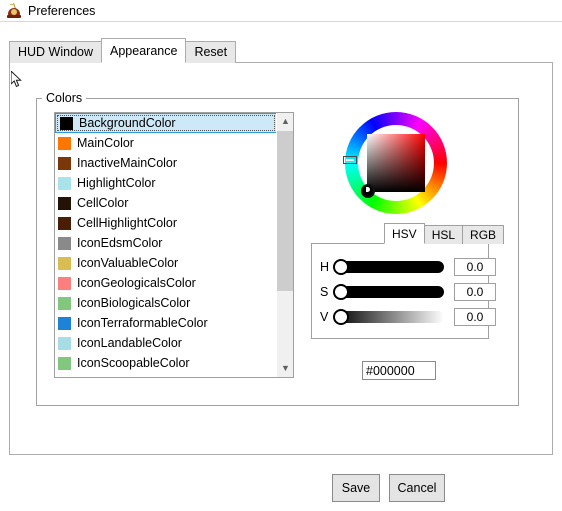 This screenshot has height=511, width=562. Describe the element at coordinates (134, 303) in the screenshot. I see `list-item-label: IconBiologicalsColor` at that location.